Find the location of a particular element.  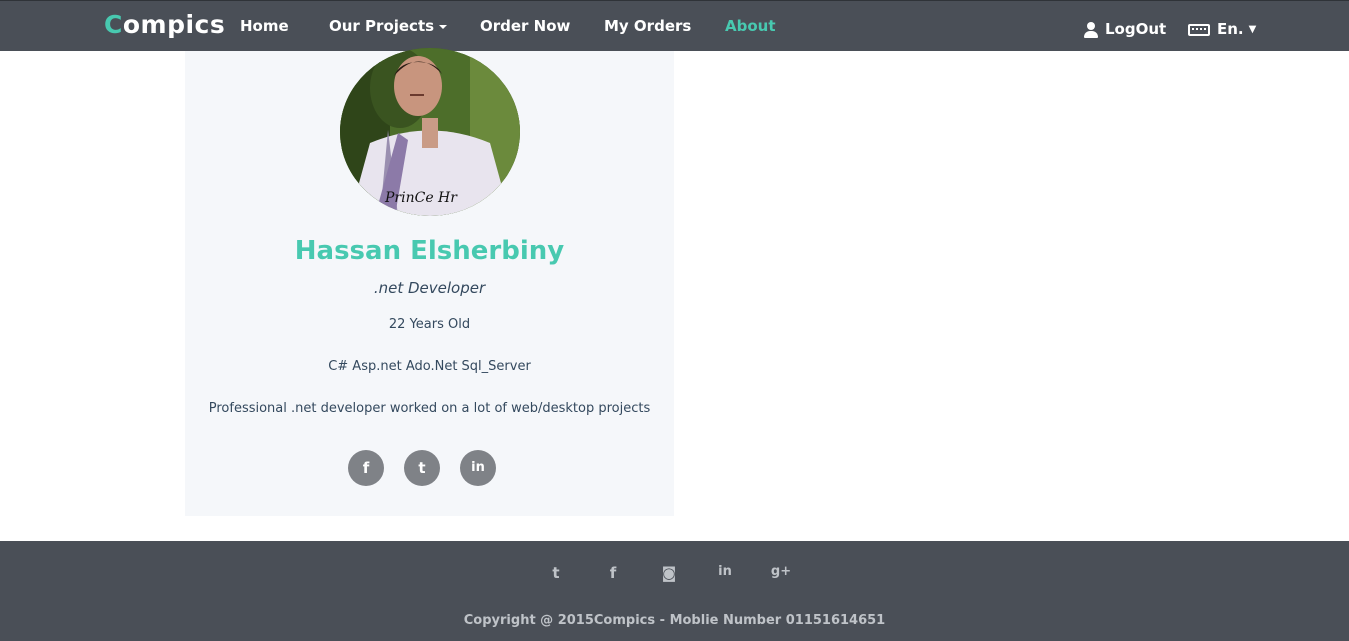

footer-facebook-link: f is located at coordinates (613, 573).